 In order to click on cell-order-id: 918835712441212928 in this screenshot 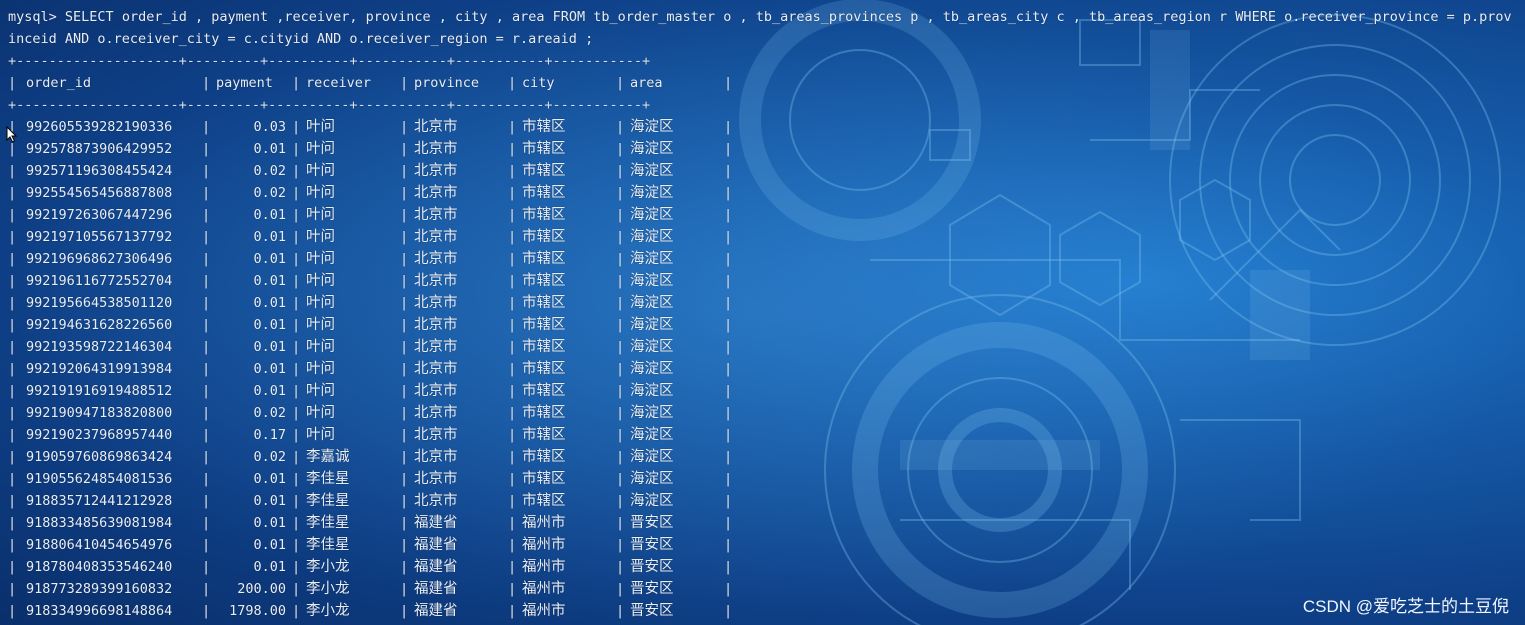, I will do `click(99, 501)`.